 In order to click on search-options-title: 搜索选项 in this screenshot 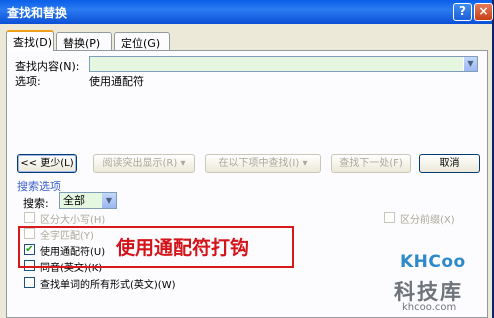, I will do `click(39, 186)`.